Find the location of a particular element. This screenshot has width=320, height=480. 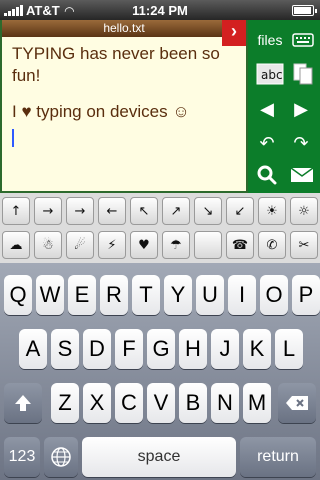

symbol-key is located at coordinates (208, 245).